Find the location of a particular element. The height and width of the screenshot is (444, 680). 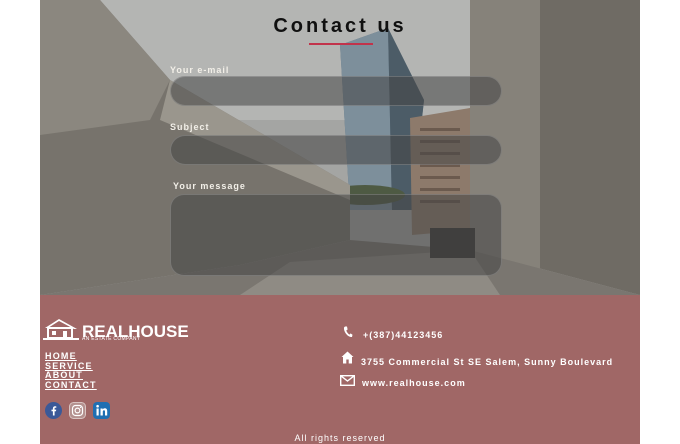

email-field is located at coordinates (336, 91).